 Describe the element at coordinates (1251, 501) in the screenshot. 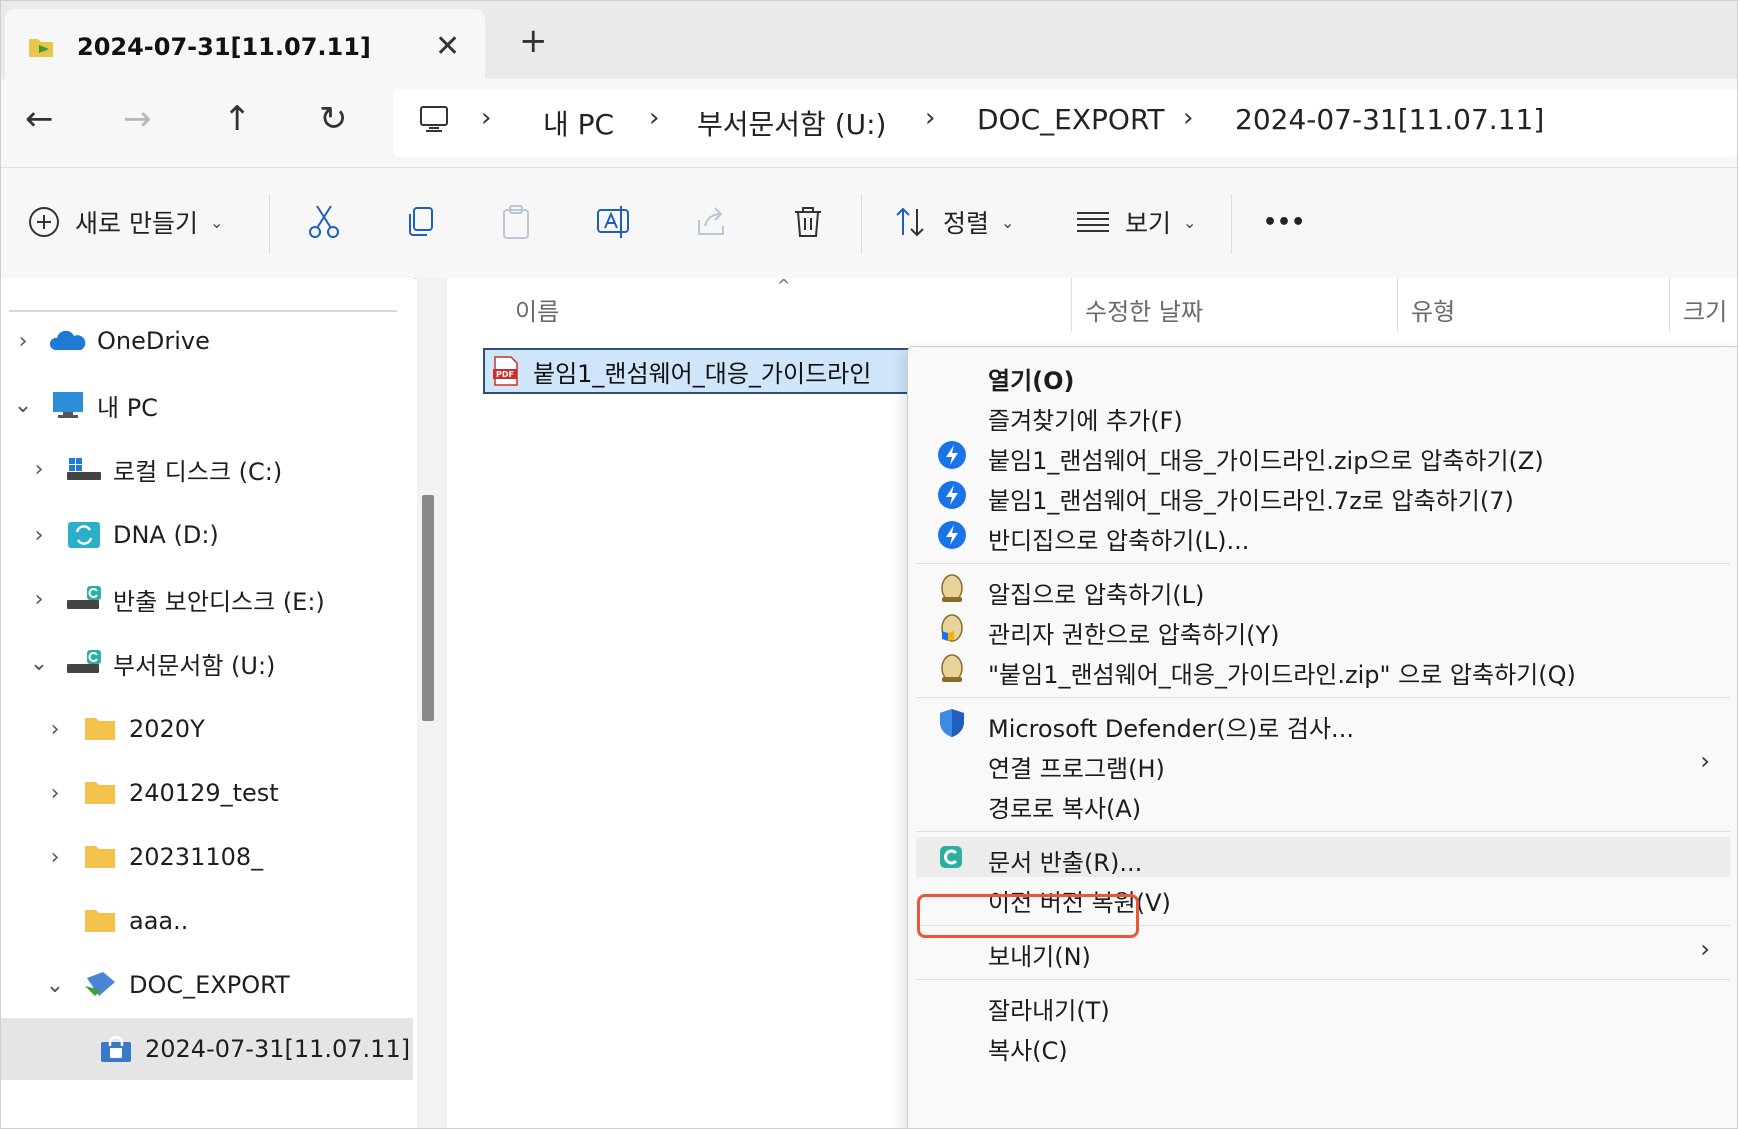

I see `menu-item-label: 붙임1_랜섬웨어_대응_가이드라인.7z로 압축하기(7)` at that location.